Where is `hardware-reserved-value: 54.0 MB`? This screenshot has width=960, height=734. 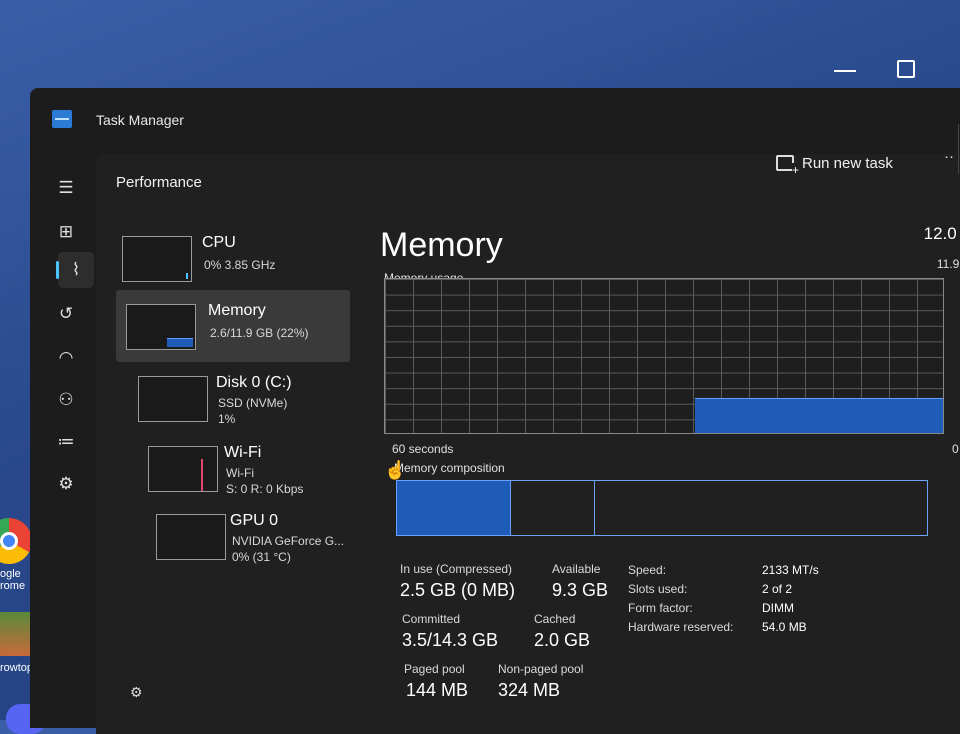 hardware-reserved-value: 54.0 MB is located at coordinates (784, 627).